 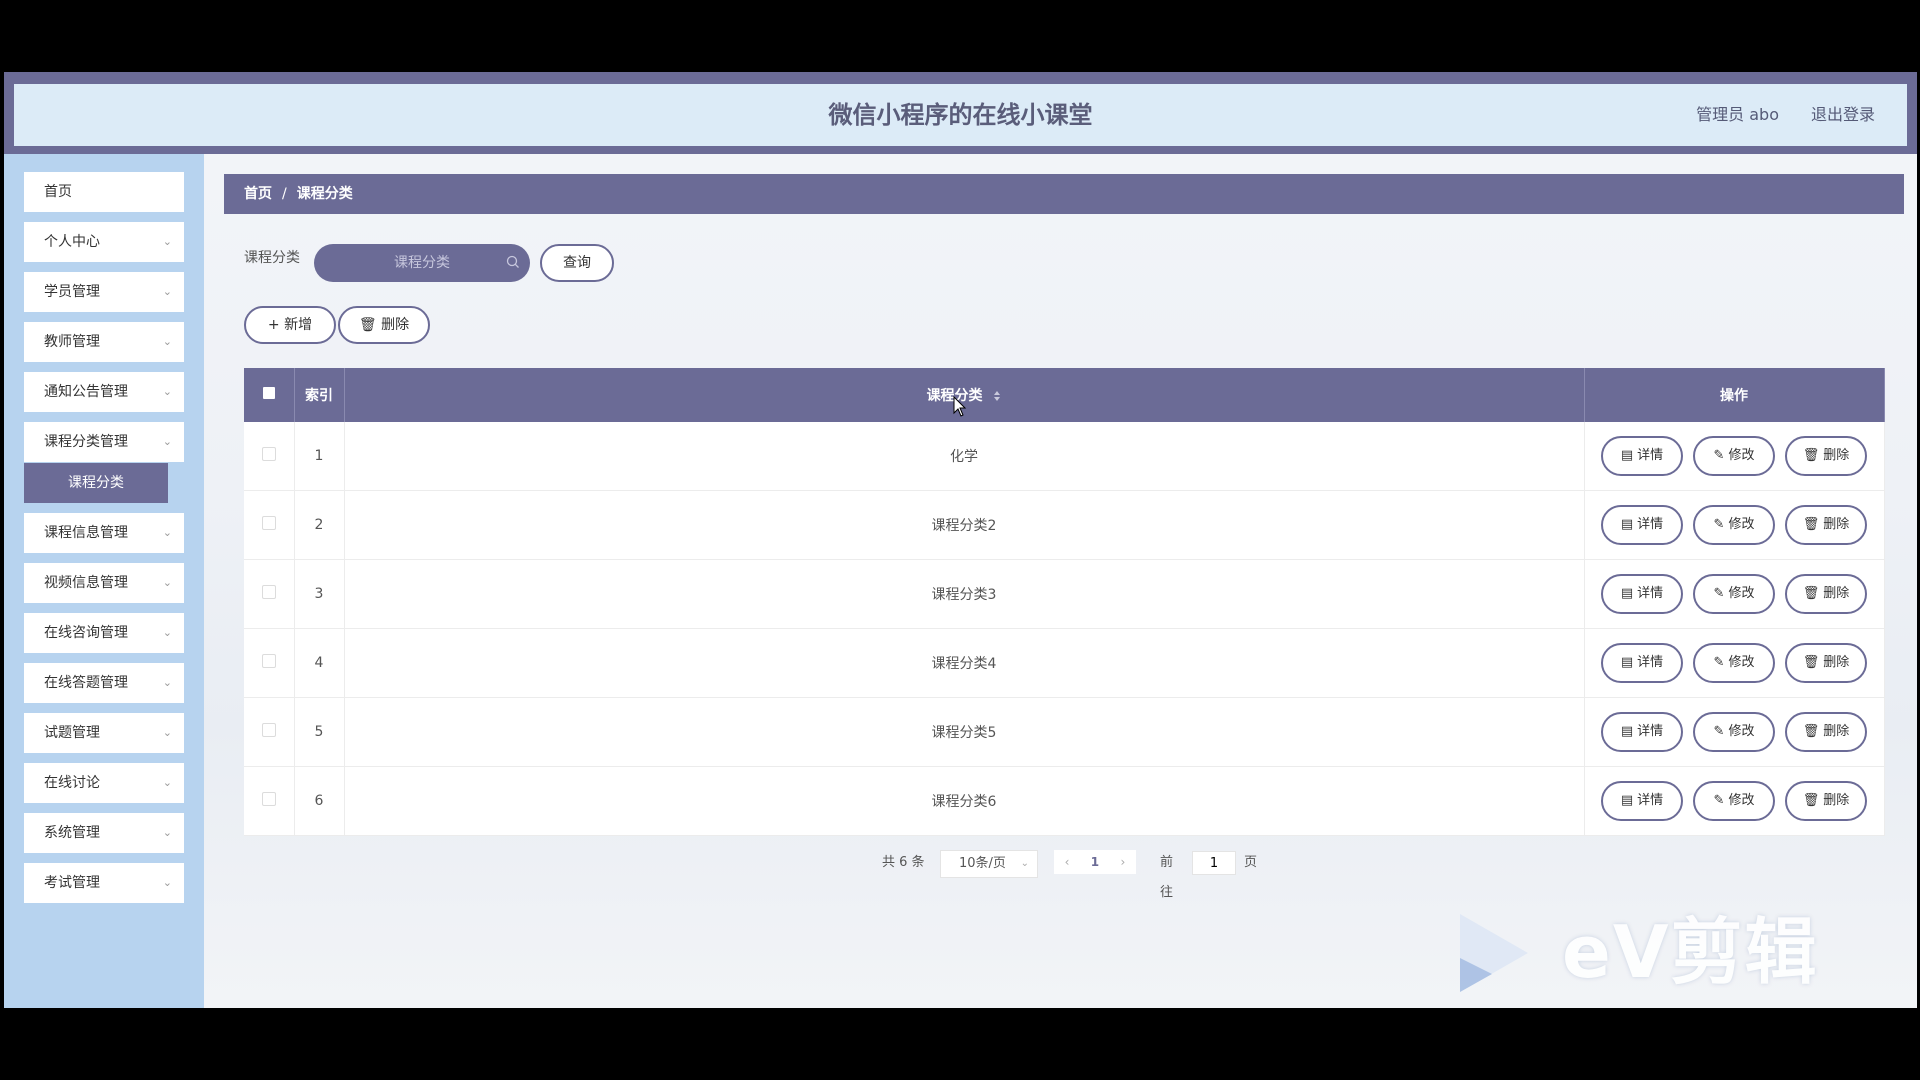 I want to click on row-category: 课程分类2, so click(x=964, y=525).